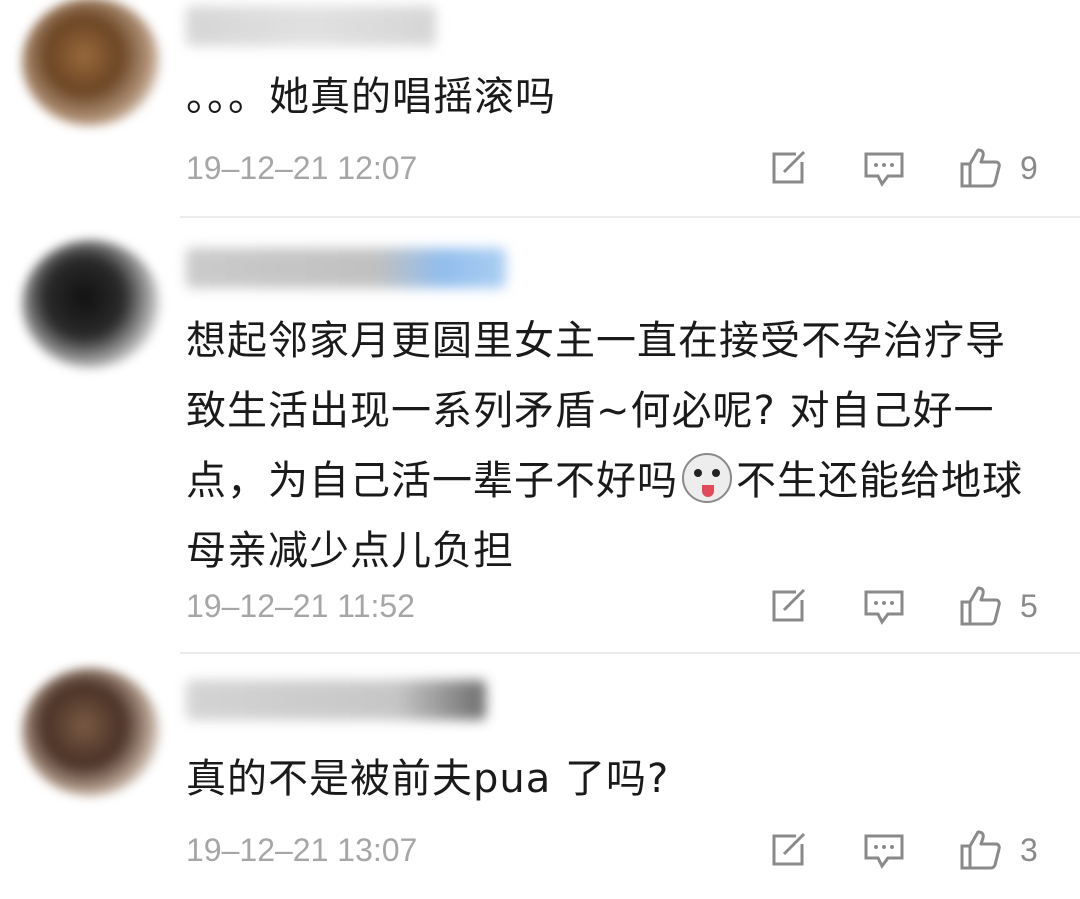 The image size is (1080, 899). I want to click on like-count: 3, so click(1029, 850).